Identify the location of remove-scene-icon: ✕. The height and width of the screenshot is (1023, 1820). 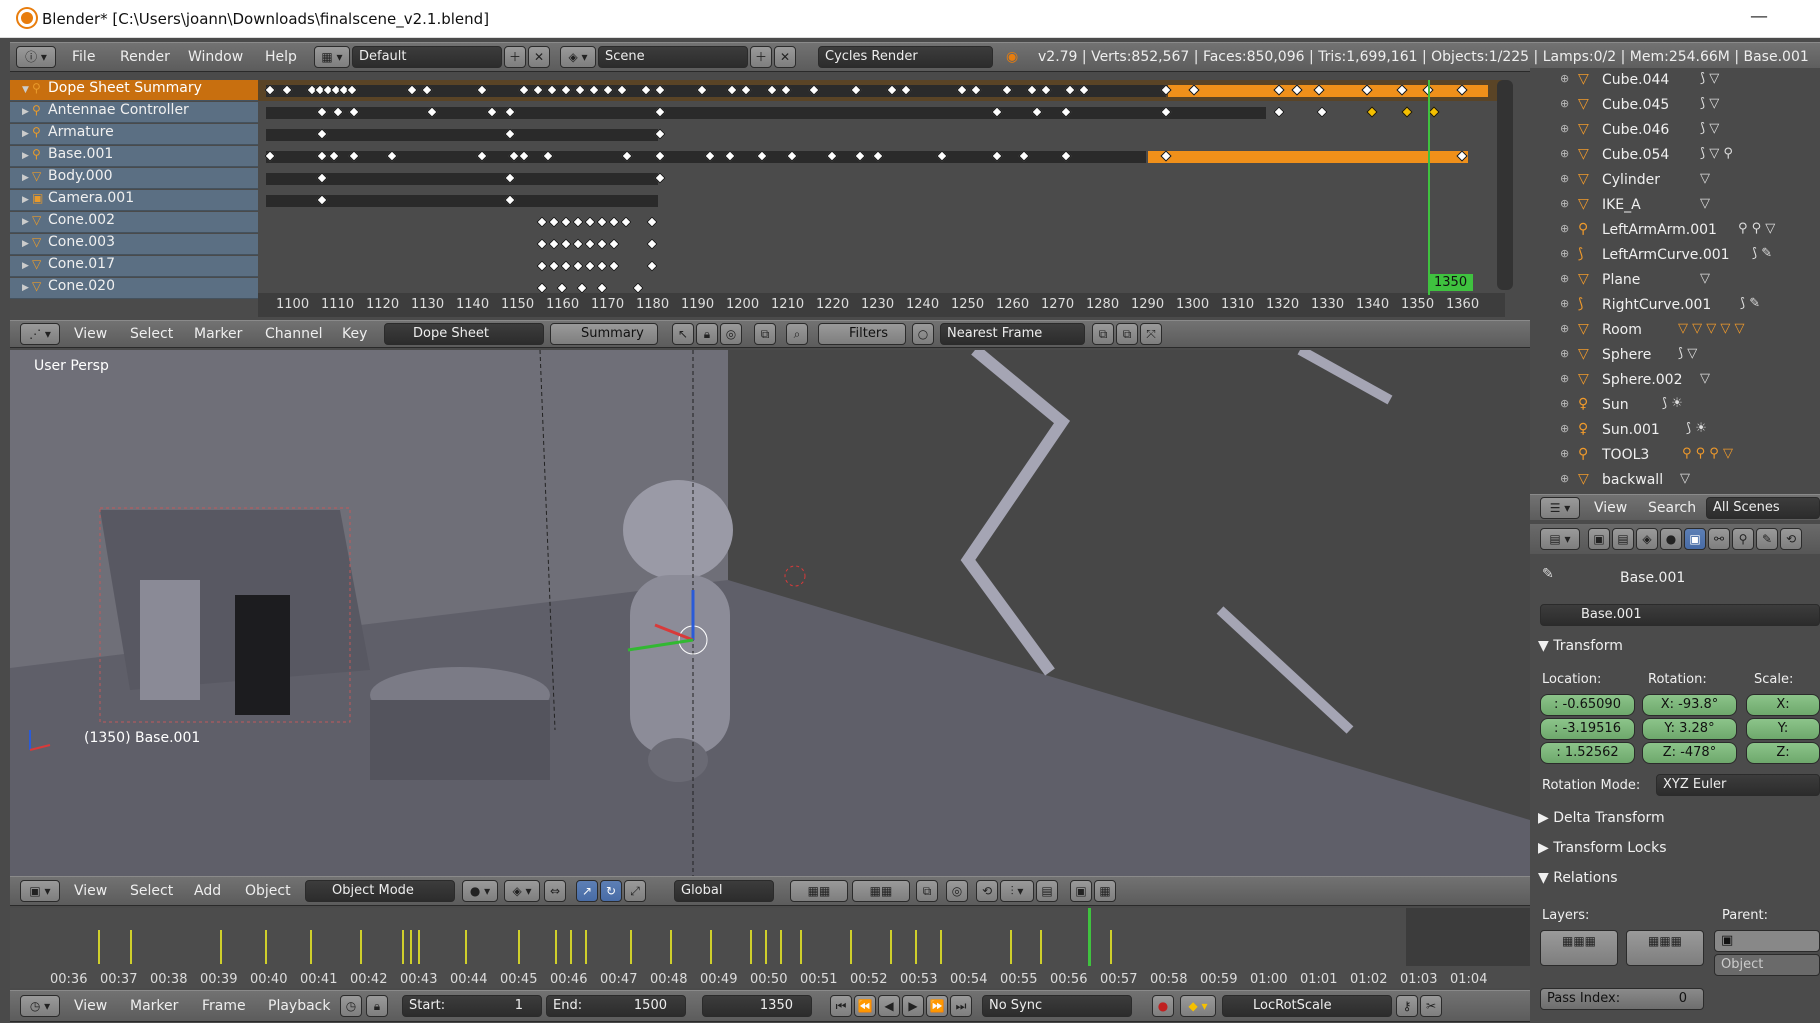
(785, 57).